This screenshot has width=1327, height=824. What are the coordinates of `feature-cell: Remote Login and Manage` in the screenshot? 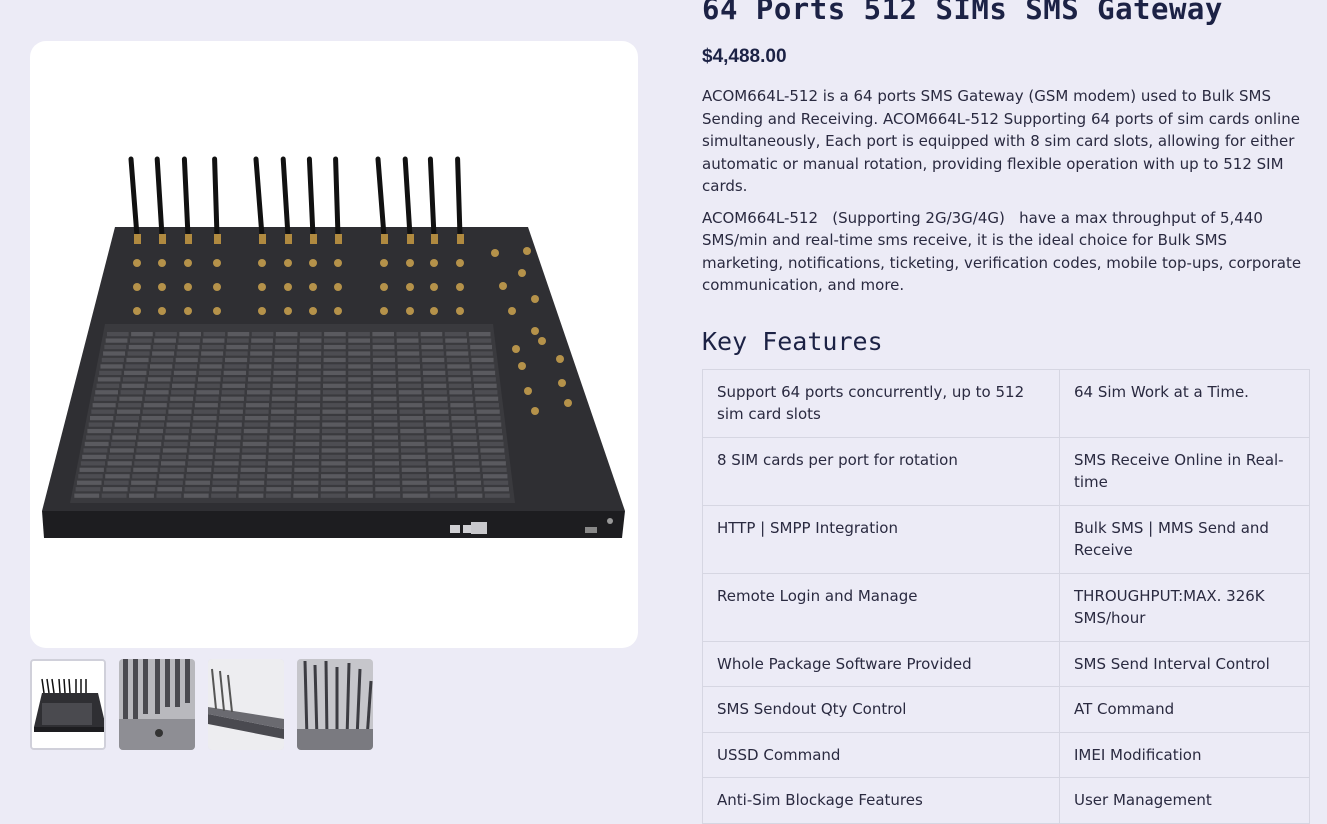 It's located at (881, 607).